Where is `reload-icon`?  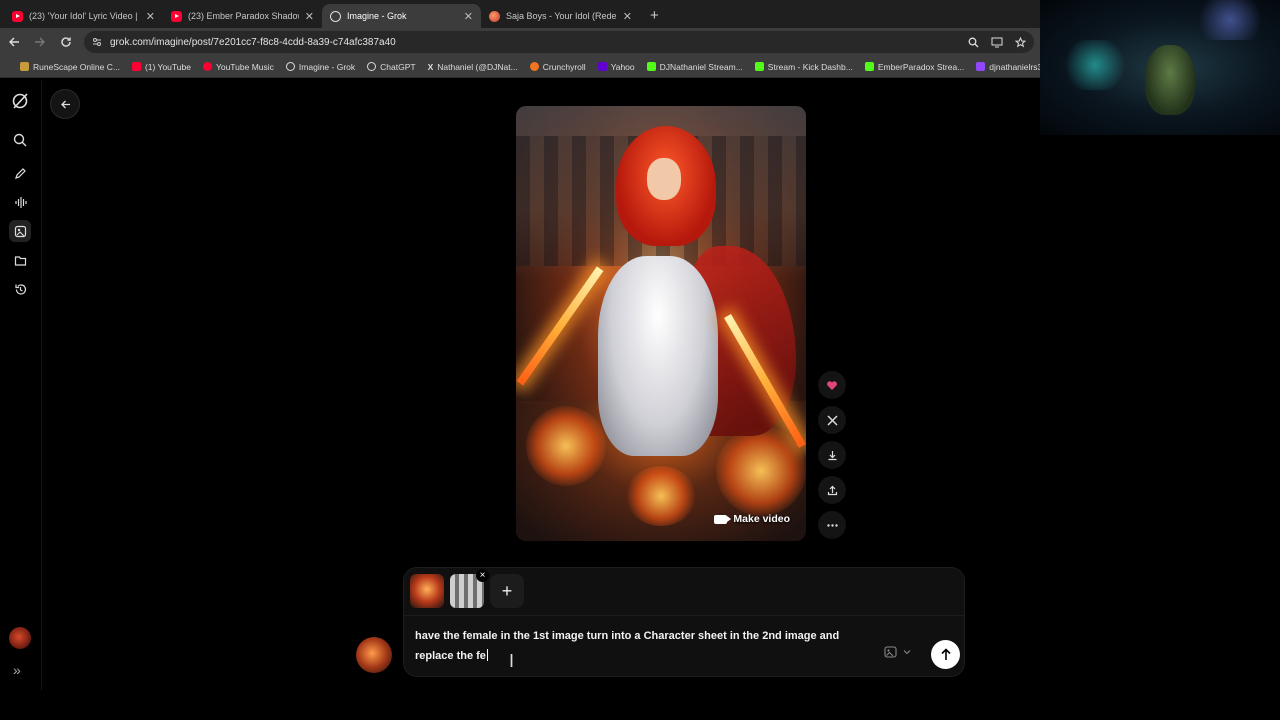 reload-icon is located at coordinates (66, 42).